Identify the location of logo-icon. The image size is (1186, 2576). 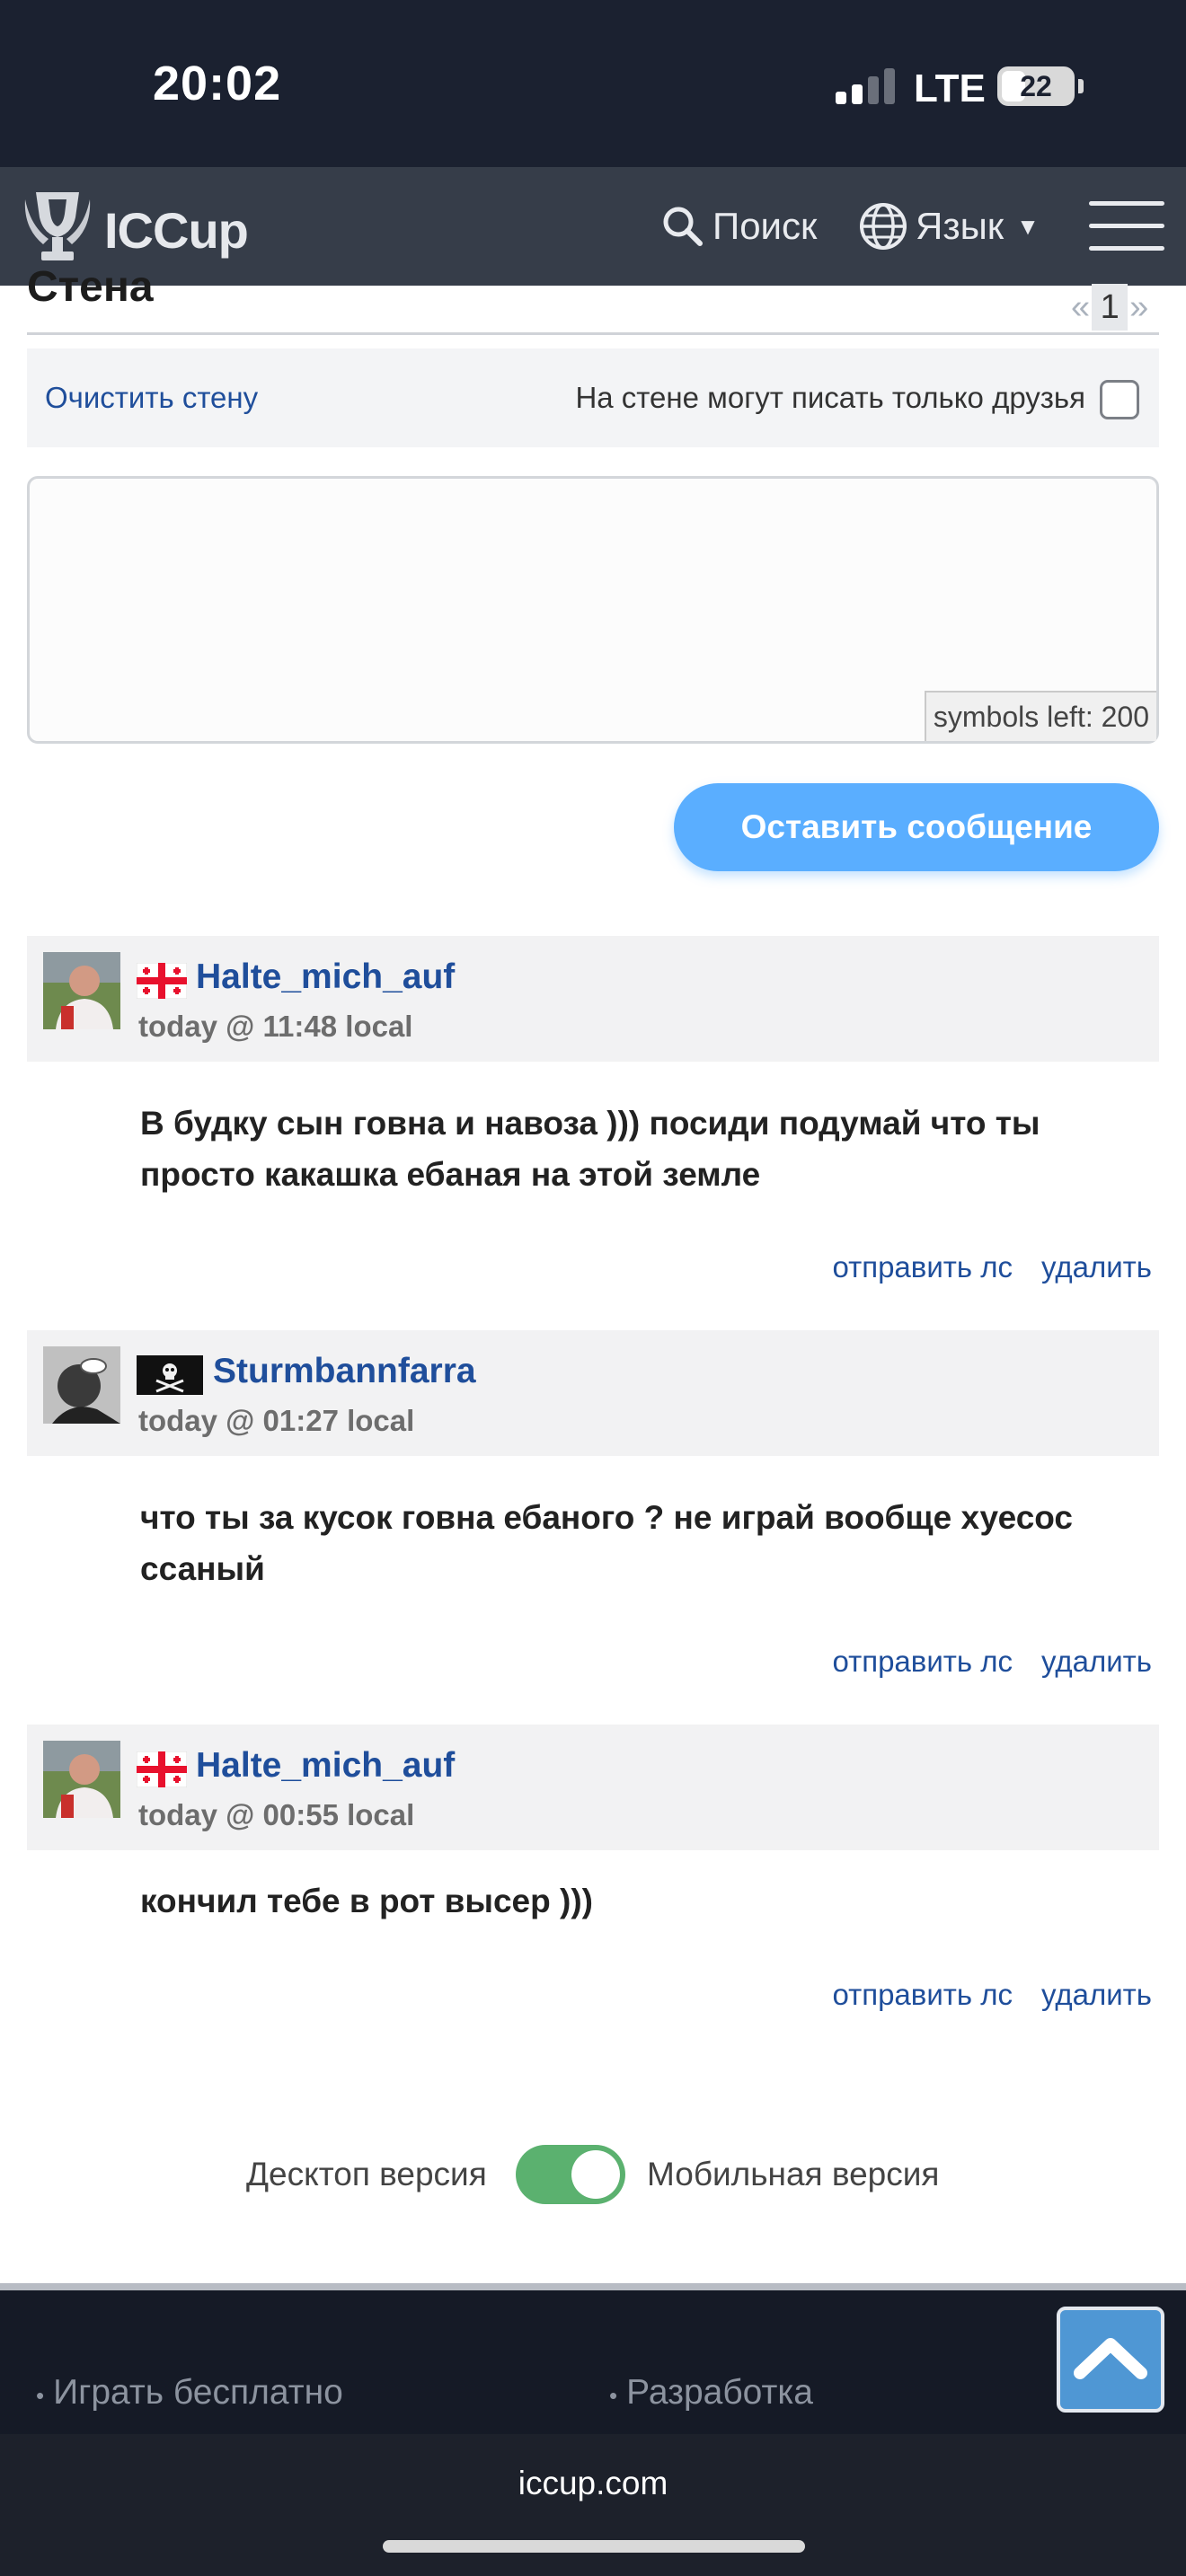
(57, 226).